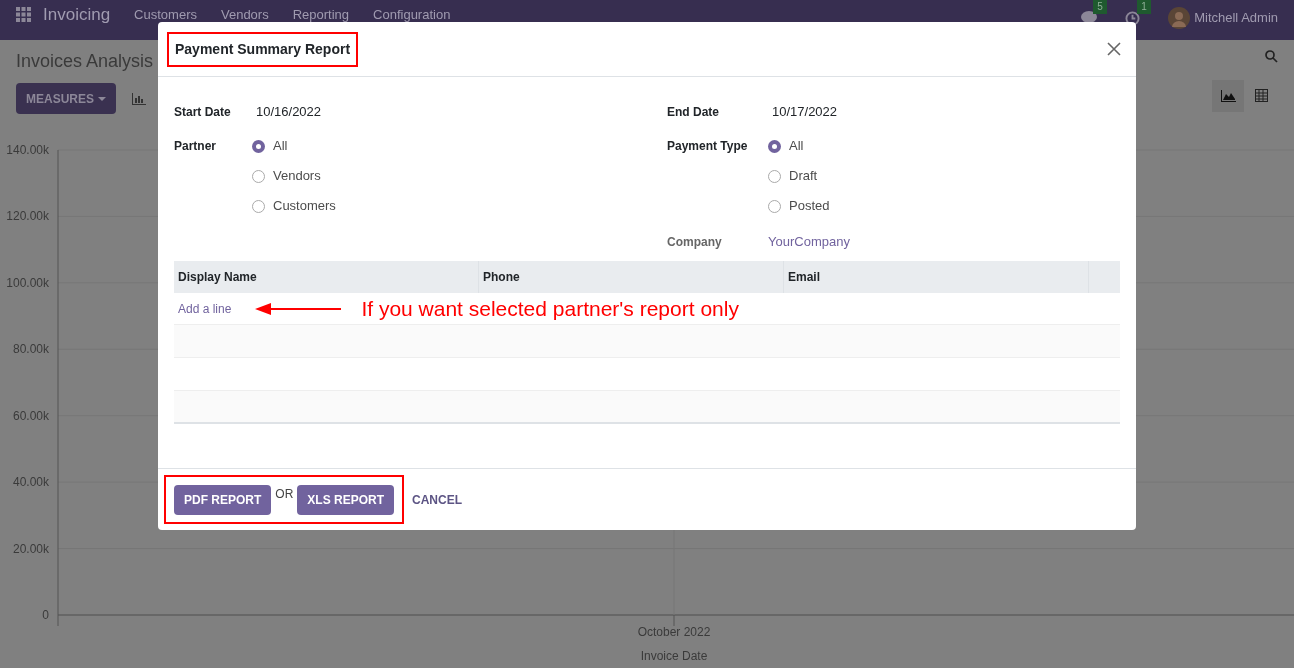 The width and height of the screenshot is (1294, 668). I want to click on cancel-button: CANCEL, so click(437, 499).